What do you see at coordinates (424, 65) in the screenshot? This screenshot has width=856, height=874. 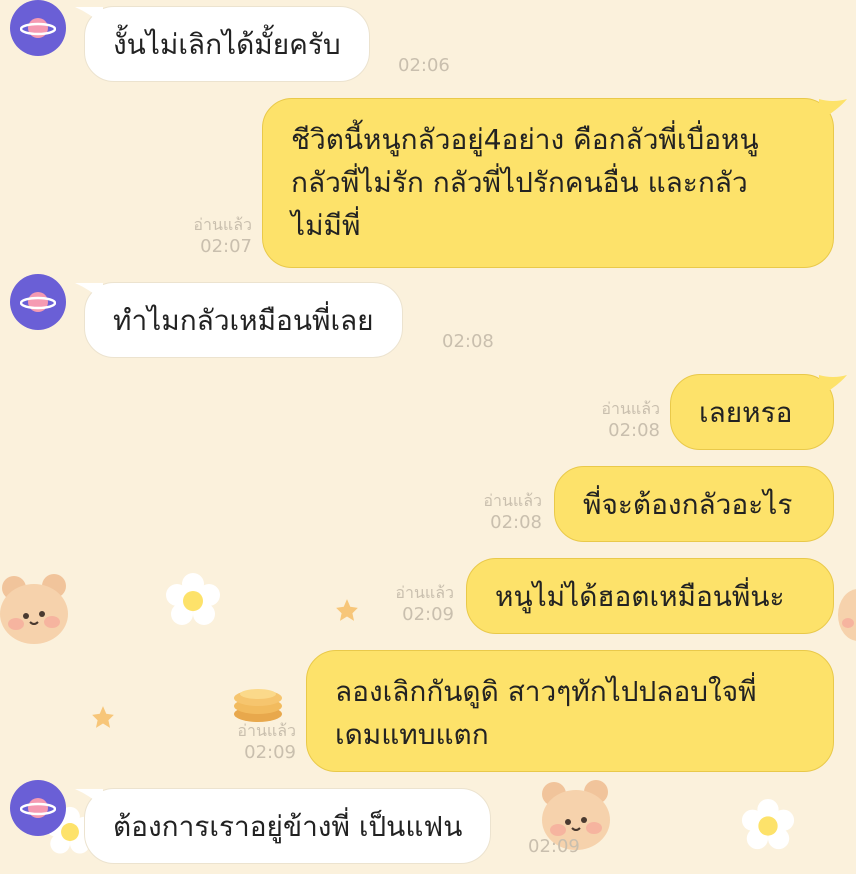 I see `message-time: 02:06` at bounding box center [424, 65].